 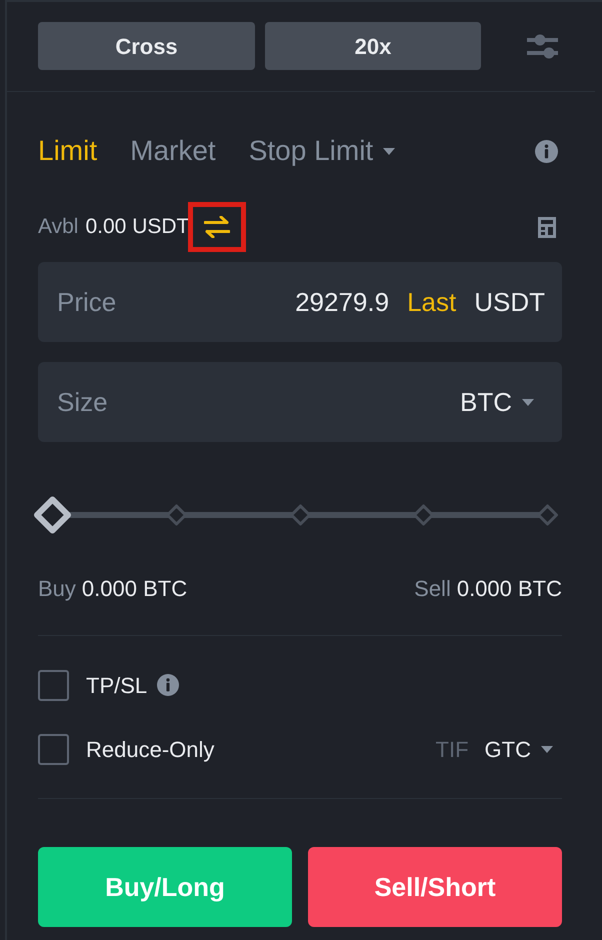 What do you see at coordinates (150, 749) in the screenshot?
I see `checkbox-label: Reduce-Only` at bounding box center [150, 749].